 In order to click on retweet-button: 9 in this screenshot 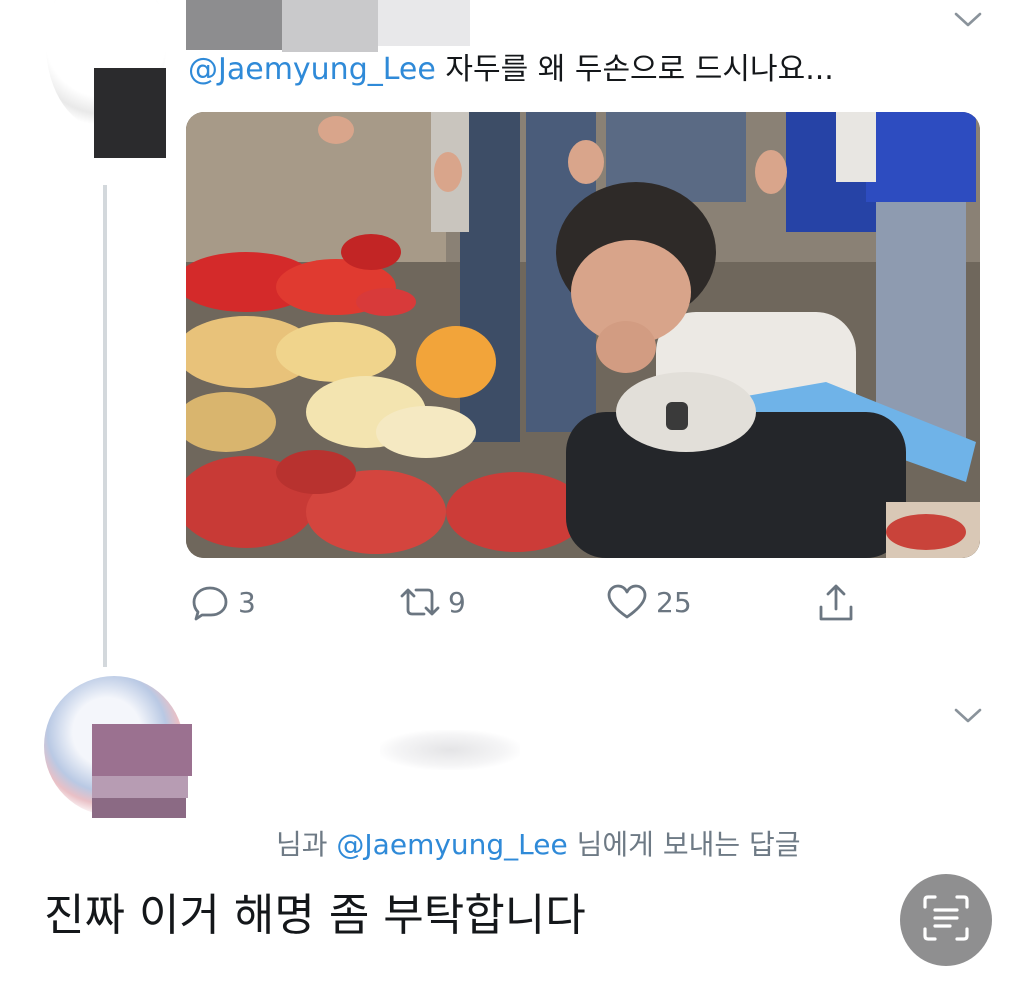, I will do `click(430, 602)`.